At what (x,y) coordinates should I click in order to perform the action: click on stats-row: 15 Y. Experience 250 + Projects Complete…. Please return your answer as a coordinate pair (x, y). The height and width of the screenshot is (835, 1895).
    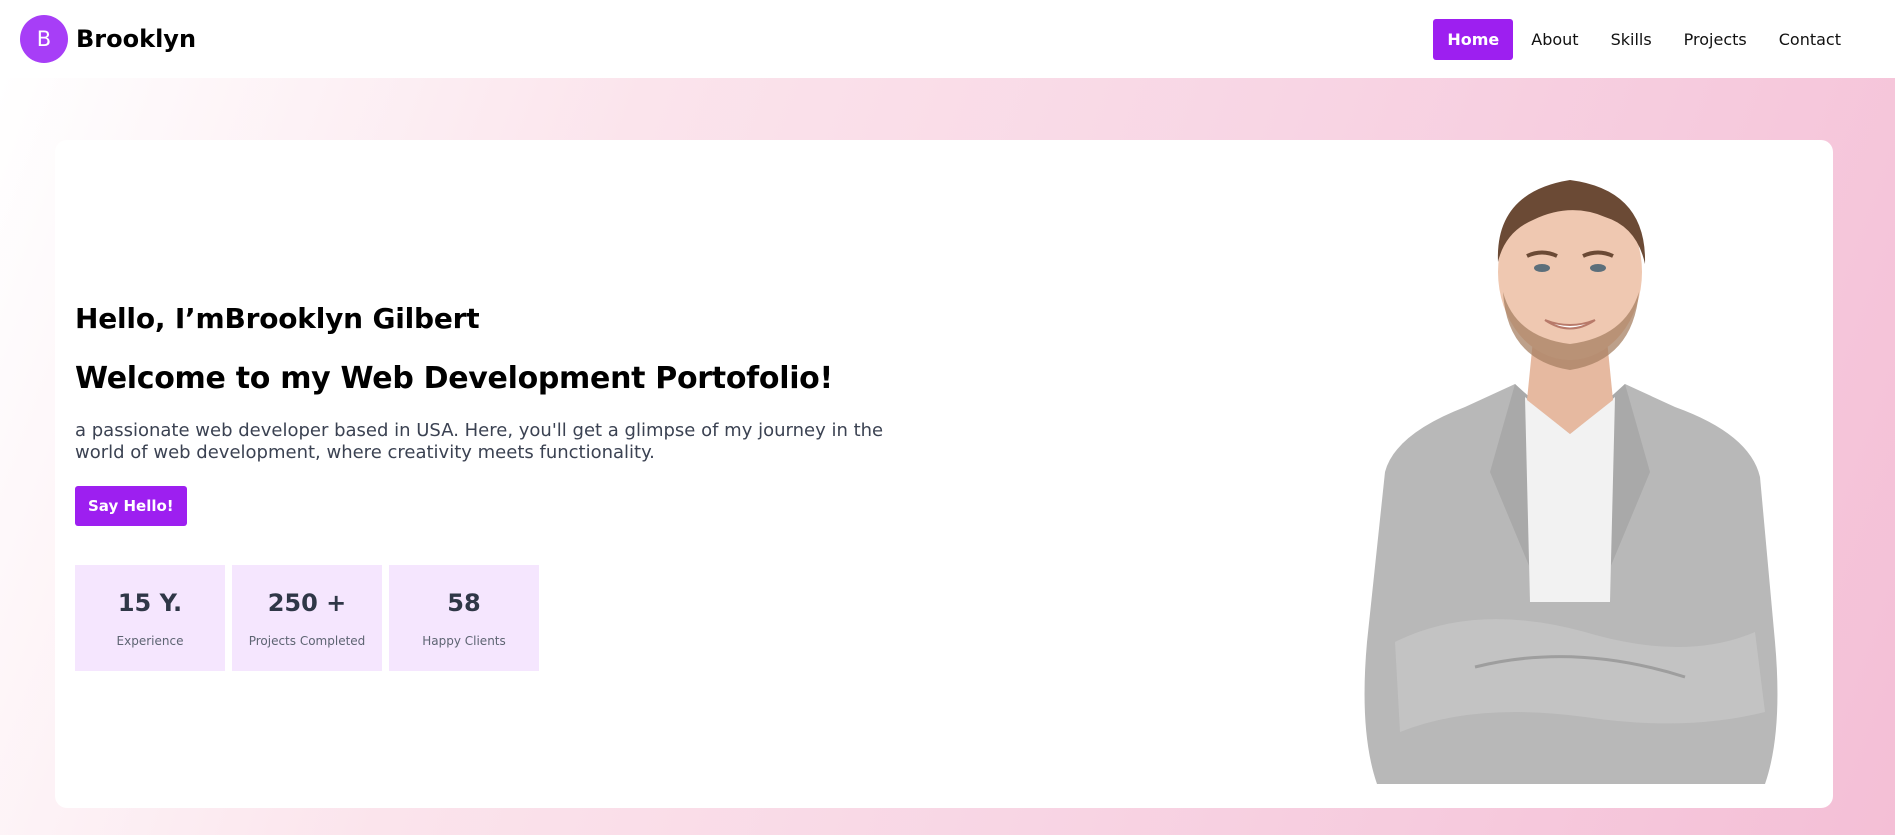
    Looking at the image, I should click on (307, 618).